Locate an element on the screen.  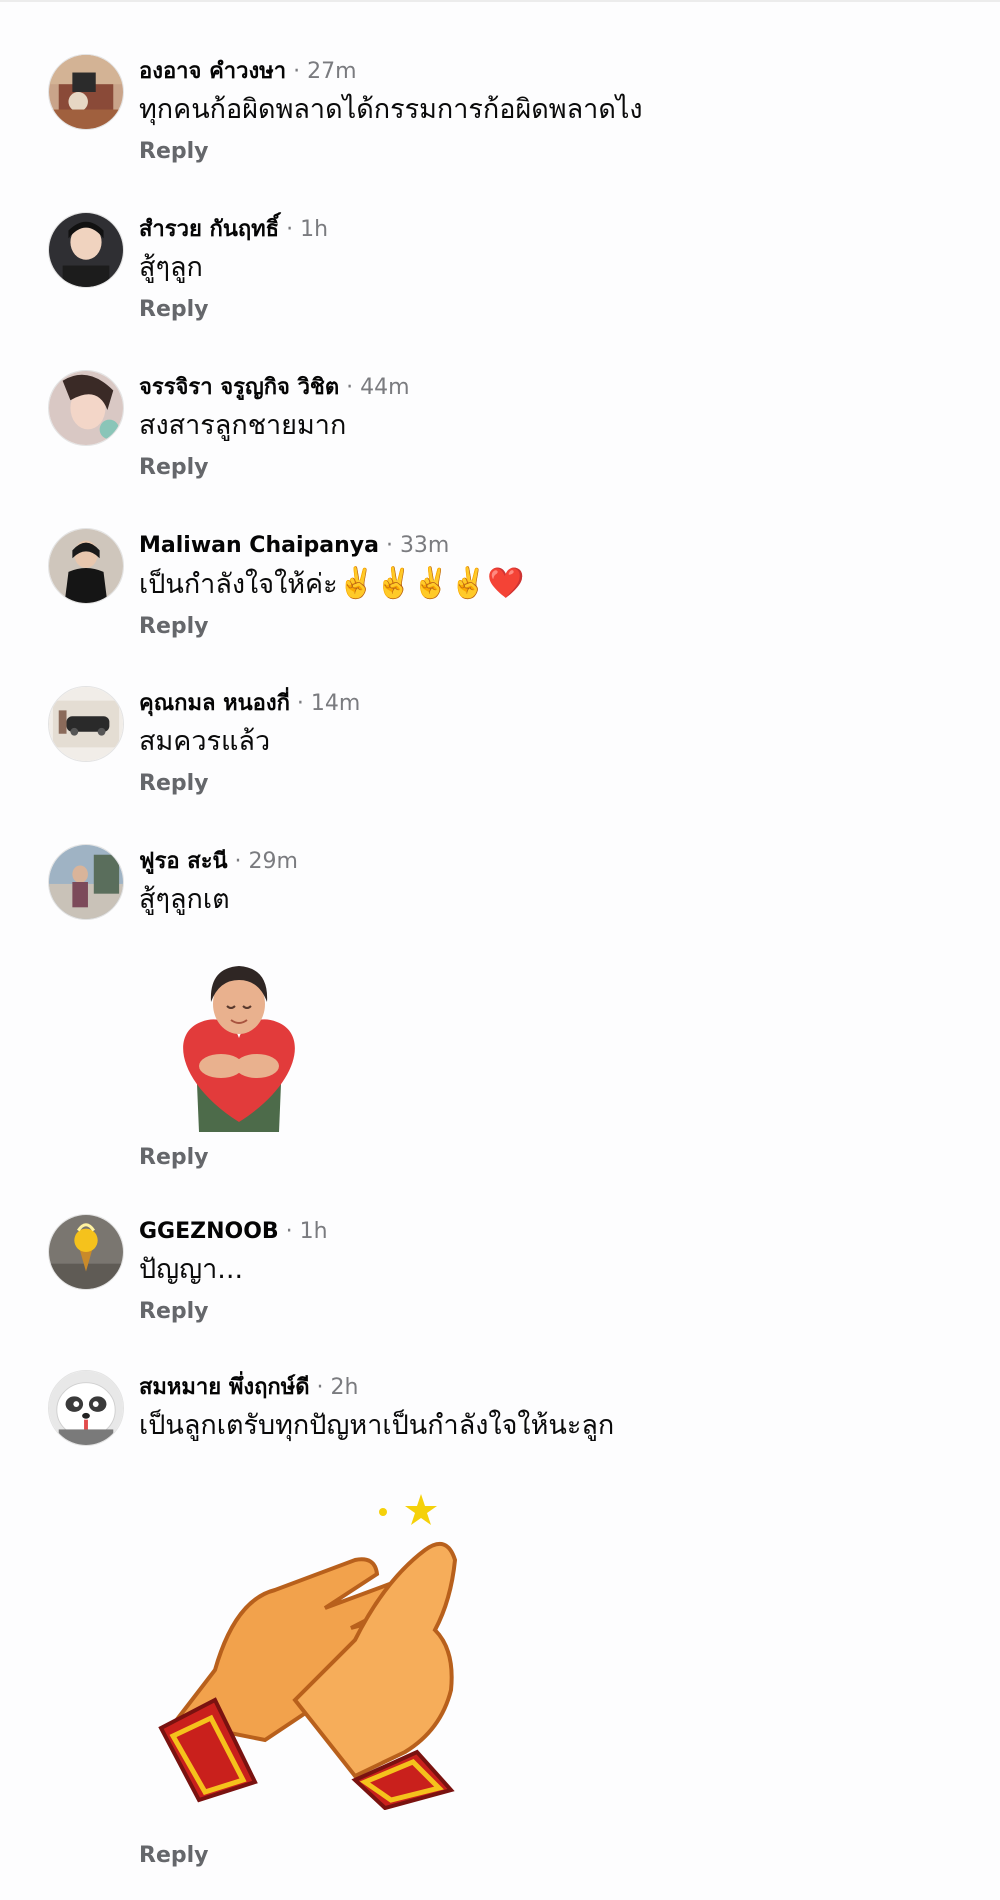
comment-body: สำรวย กันฤทธิ์ · 1h สู้ๆลูก Reply is located at coordinates (233, 270).